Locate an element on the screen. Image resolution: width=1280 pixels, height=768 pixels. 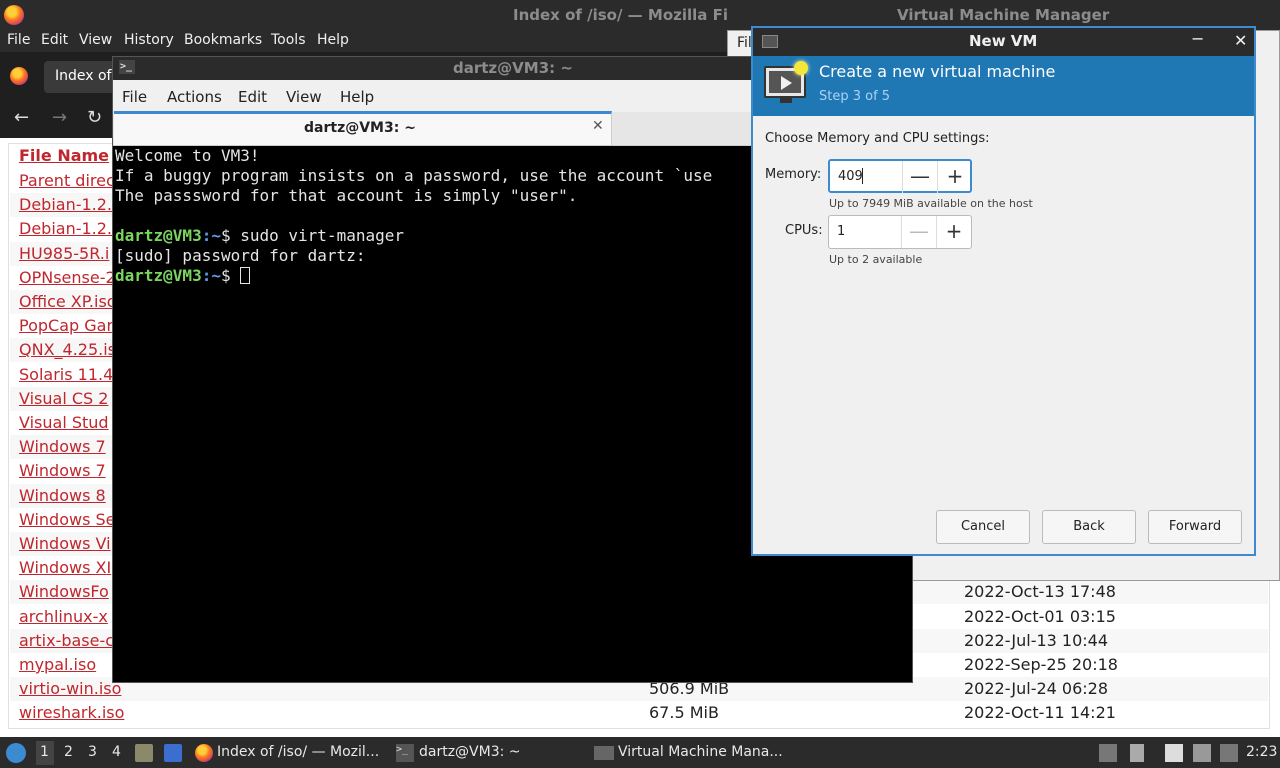
new-vm-title: New VM is located at coordinates (1003, 41).